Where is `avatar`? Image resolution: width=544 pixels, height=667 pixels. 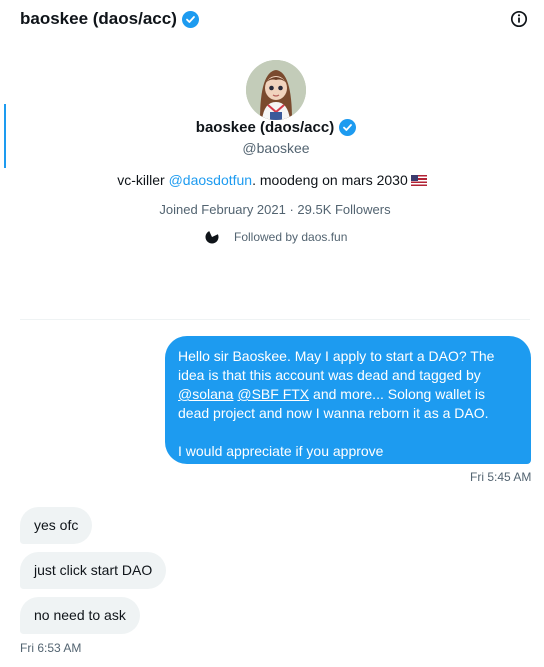 avatar is located at coordinates (276, 90).